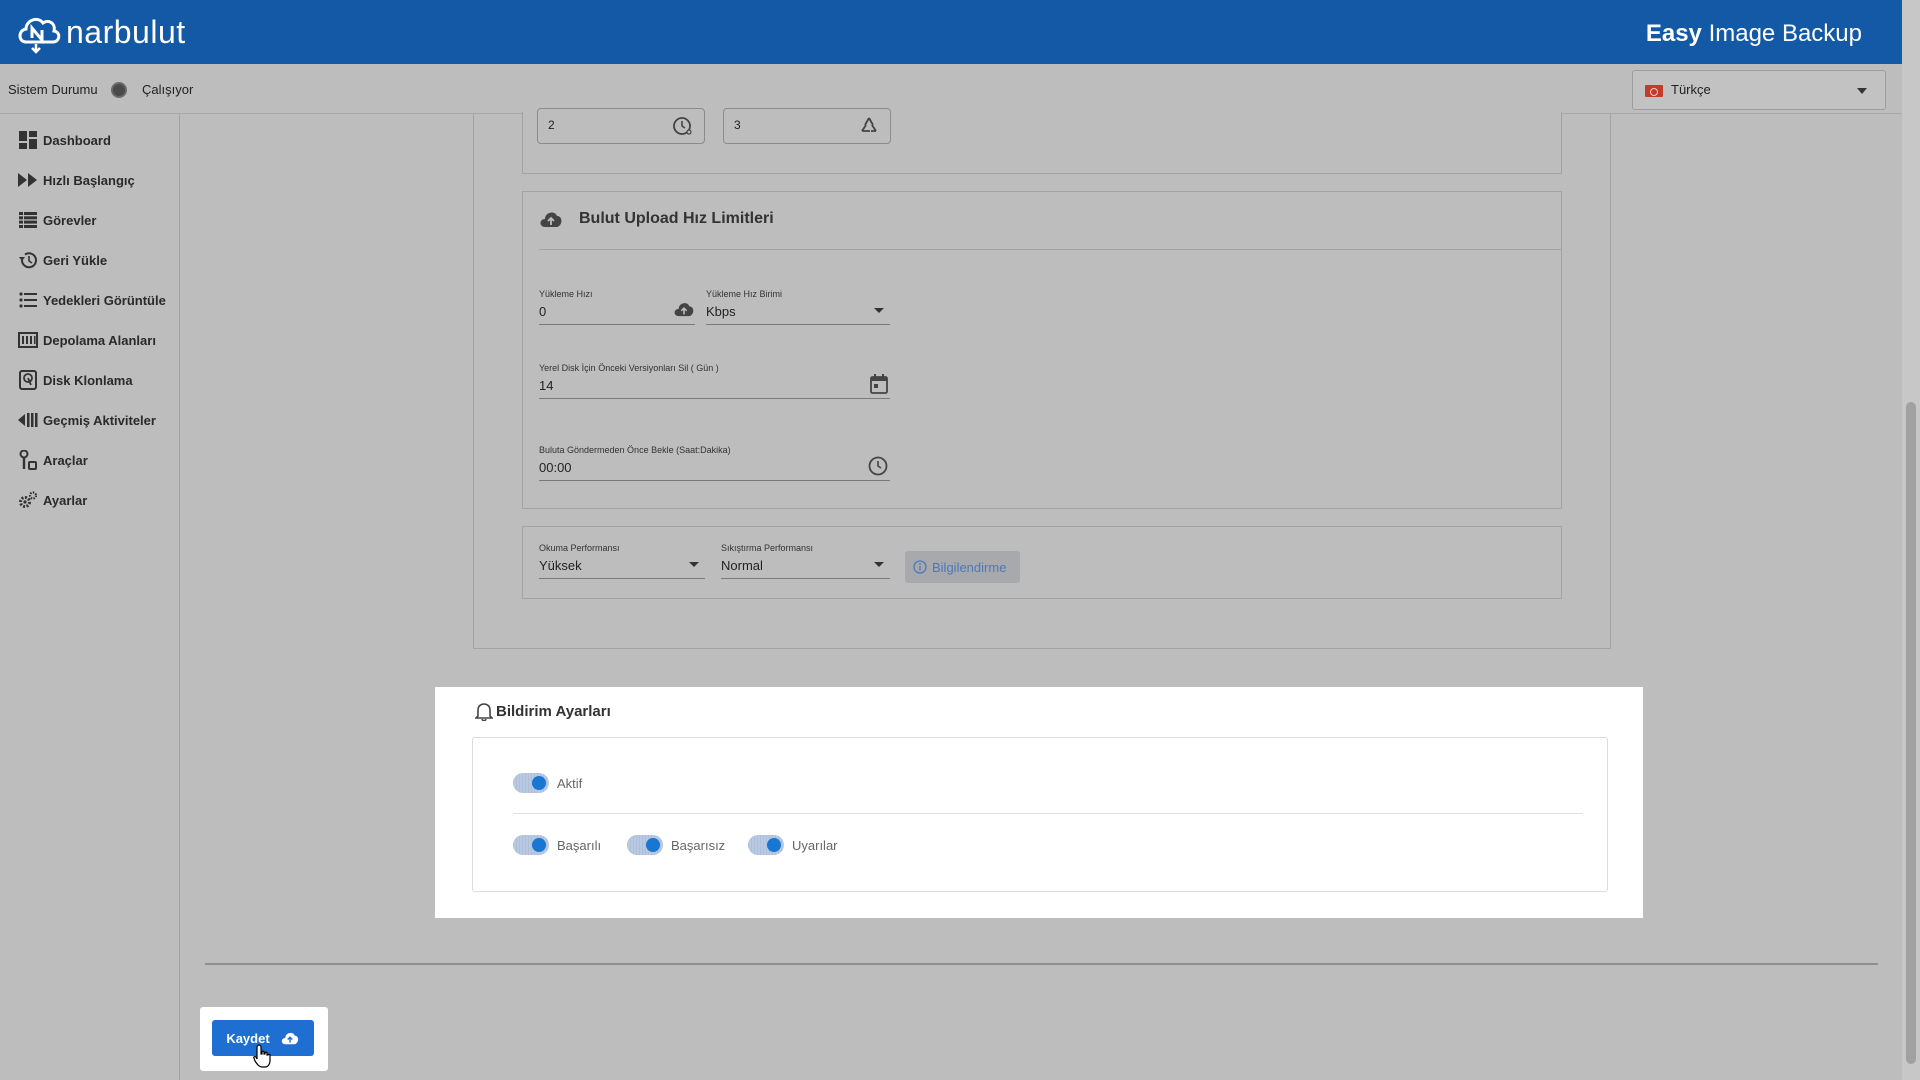  What do you see at coordinates (90, 500) in the screenshot?
I see `sidebar-item-settings: Ayarlar` at bounding box center [90, 500].